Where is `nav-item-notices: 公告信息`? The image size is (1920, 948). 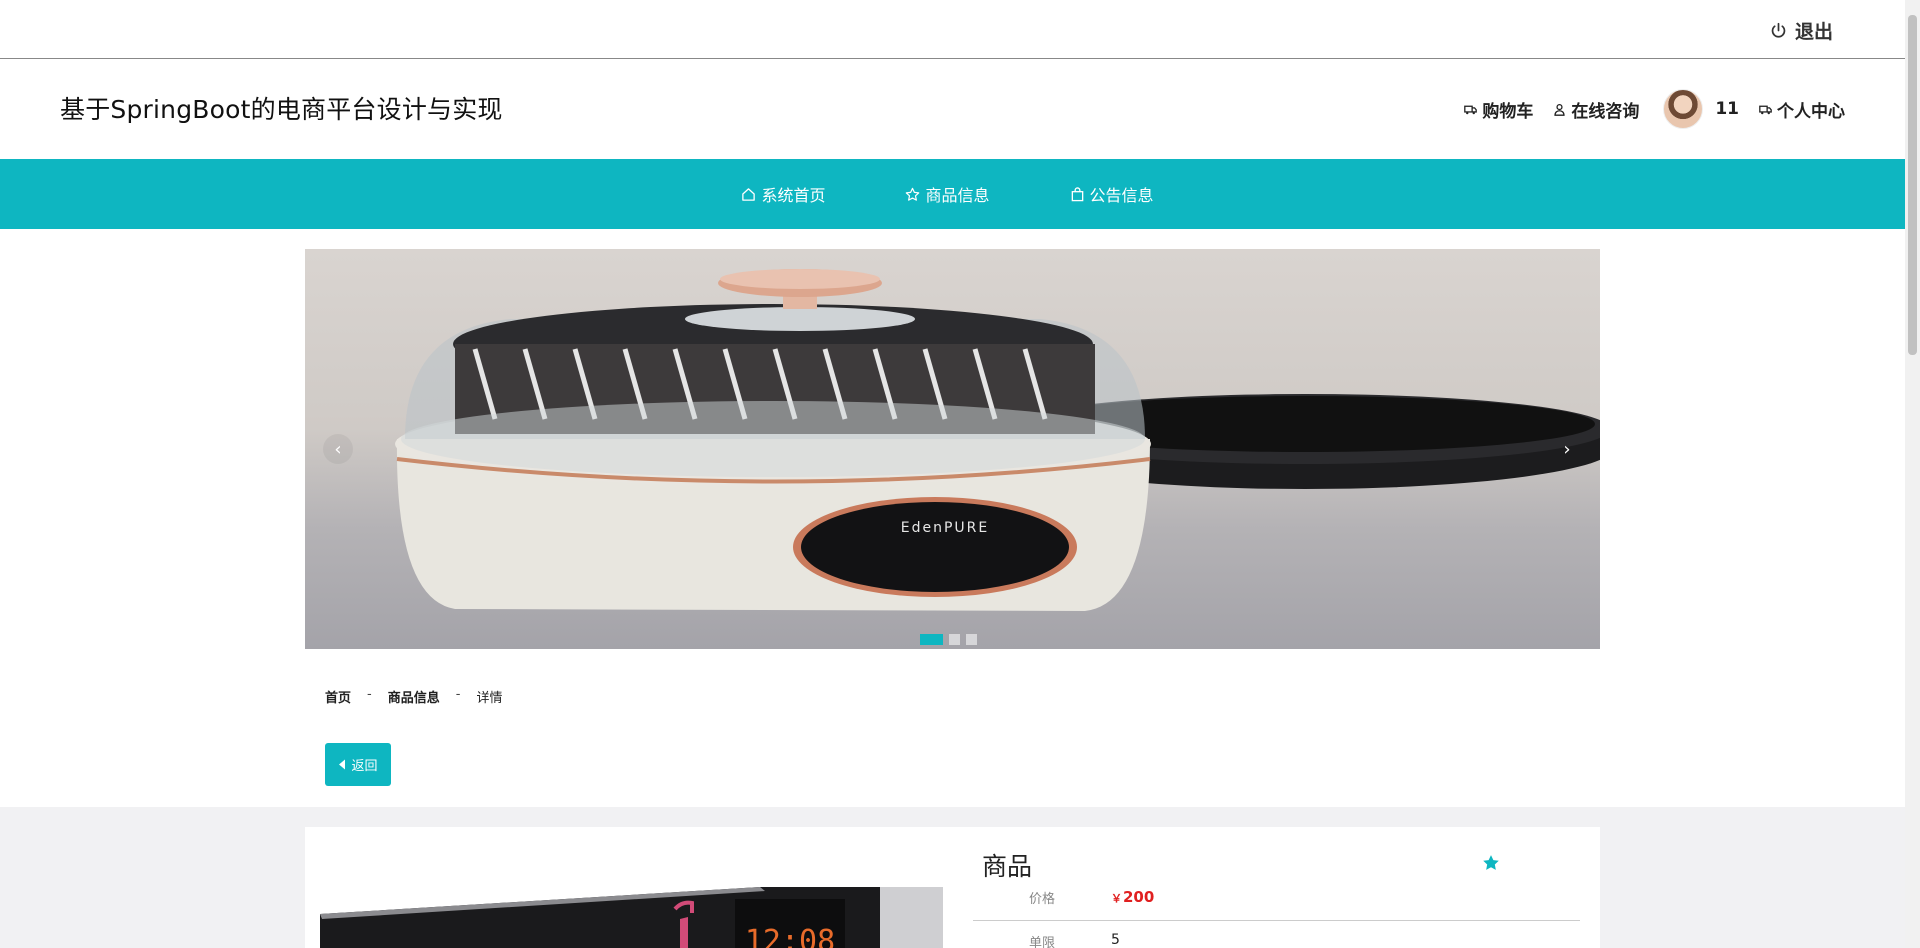
nav-item-notices: 公告信息 is located at coordinates (1112, 194).